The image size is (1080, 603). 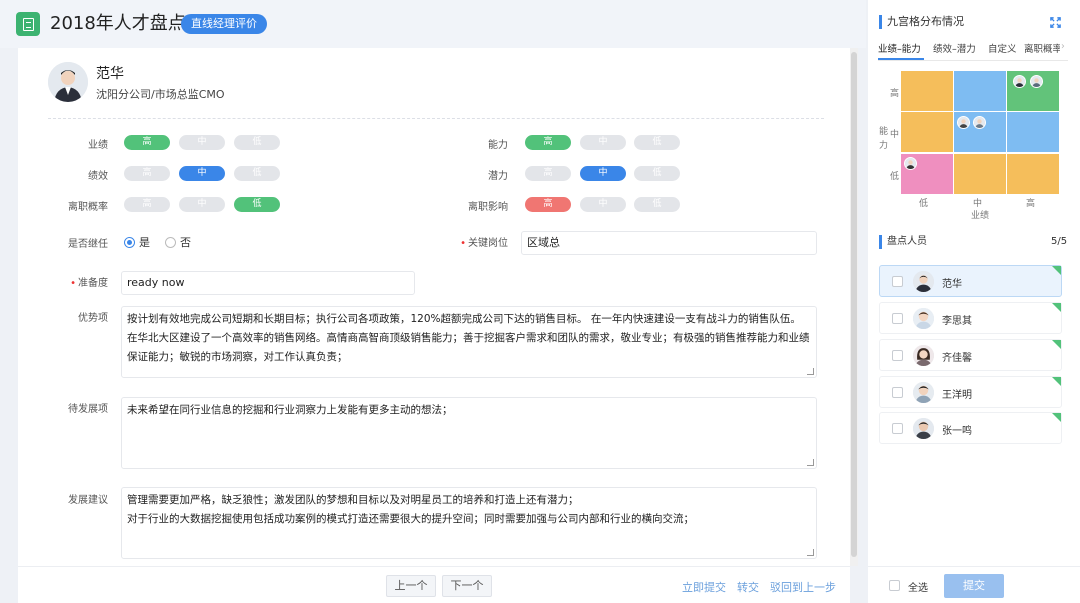 I want to click on person-name: 齐佳馨, so click(x=957, y=358).